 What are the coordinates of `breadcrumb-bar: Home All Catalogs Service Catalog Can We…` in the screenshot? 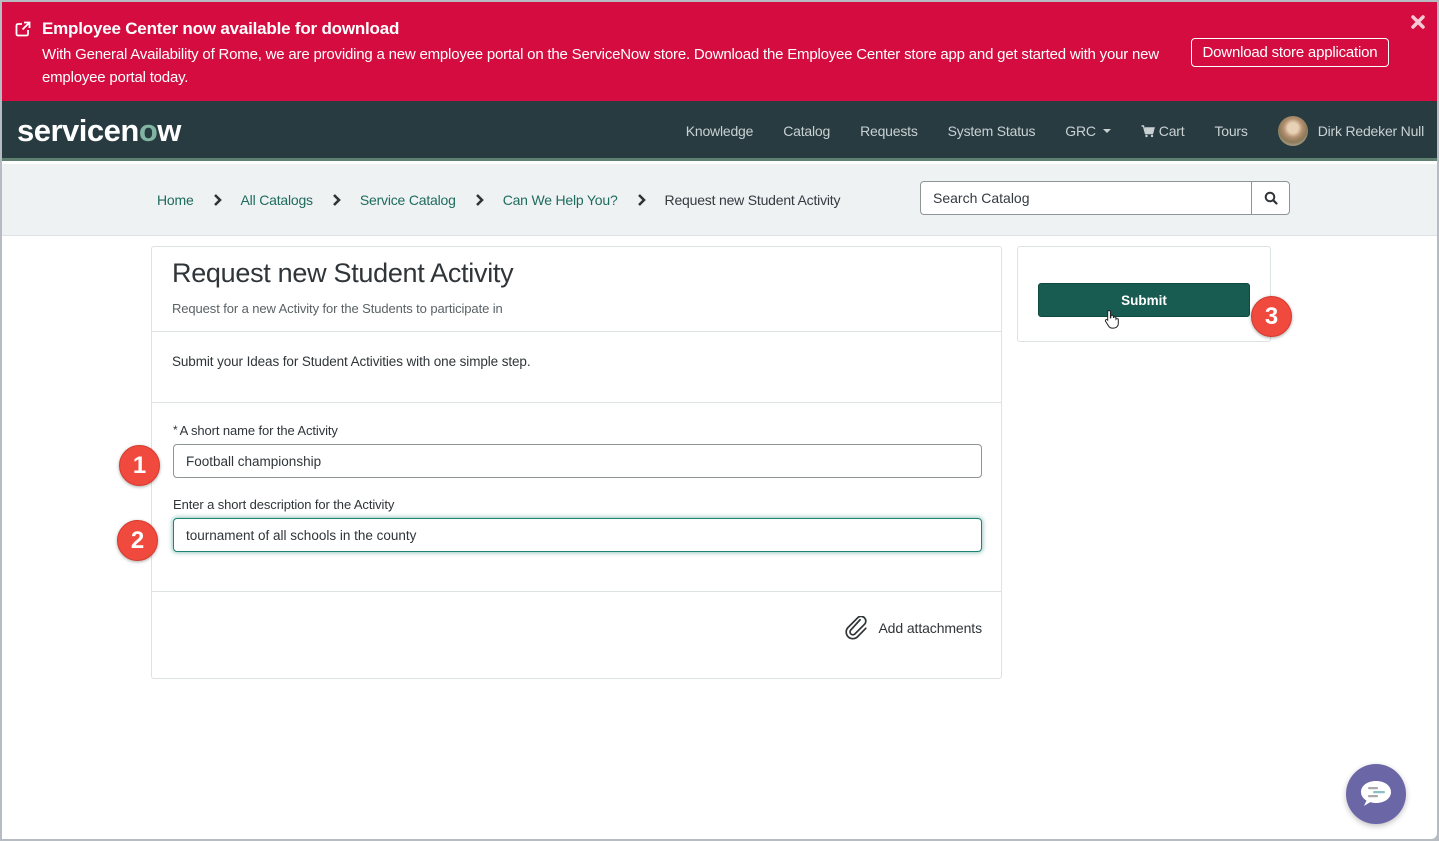 It's located at (719, 200).